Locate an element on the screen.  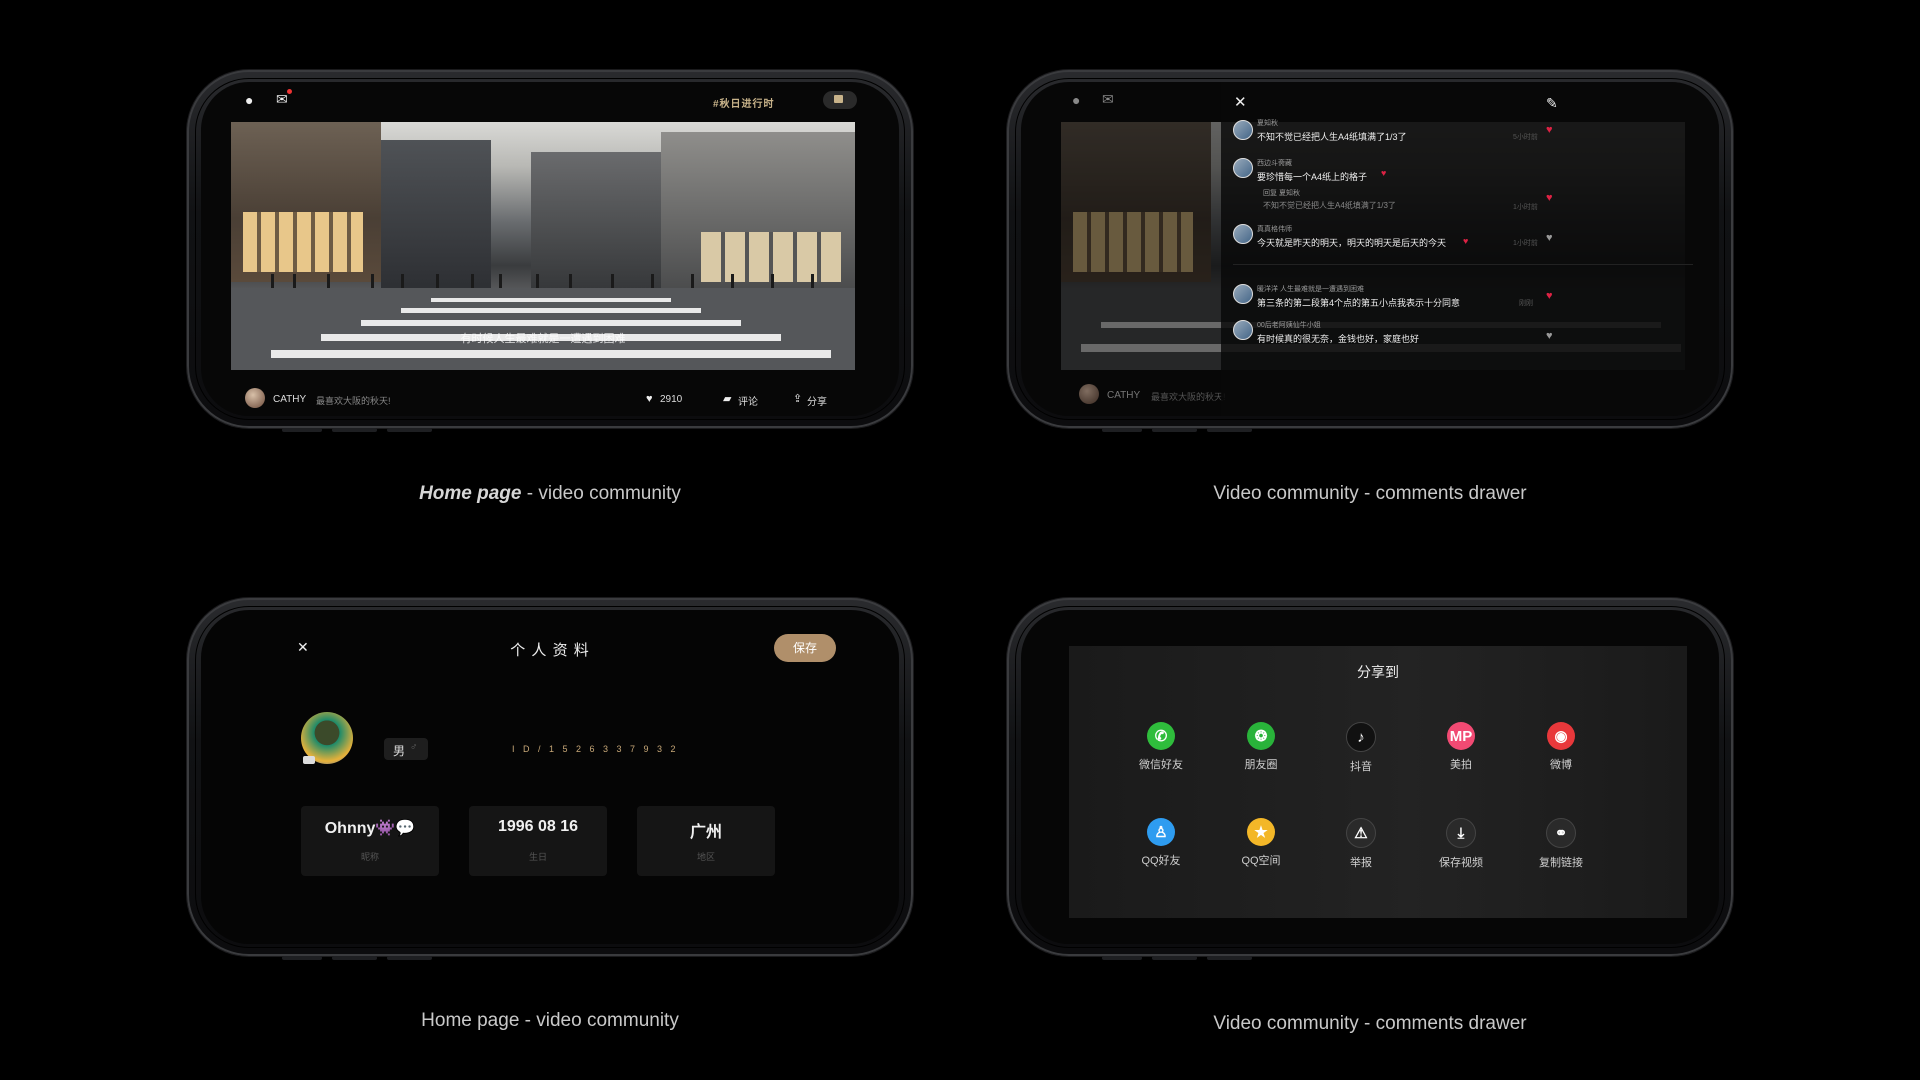
save-button: 保存 is located at coordinates (805, 648).